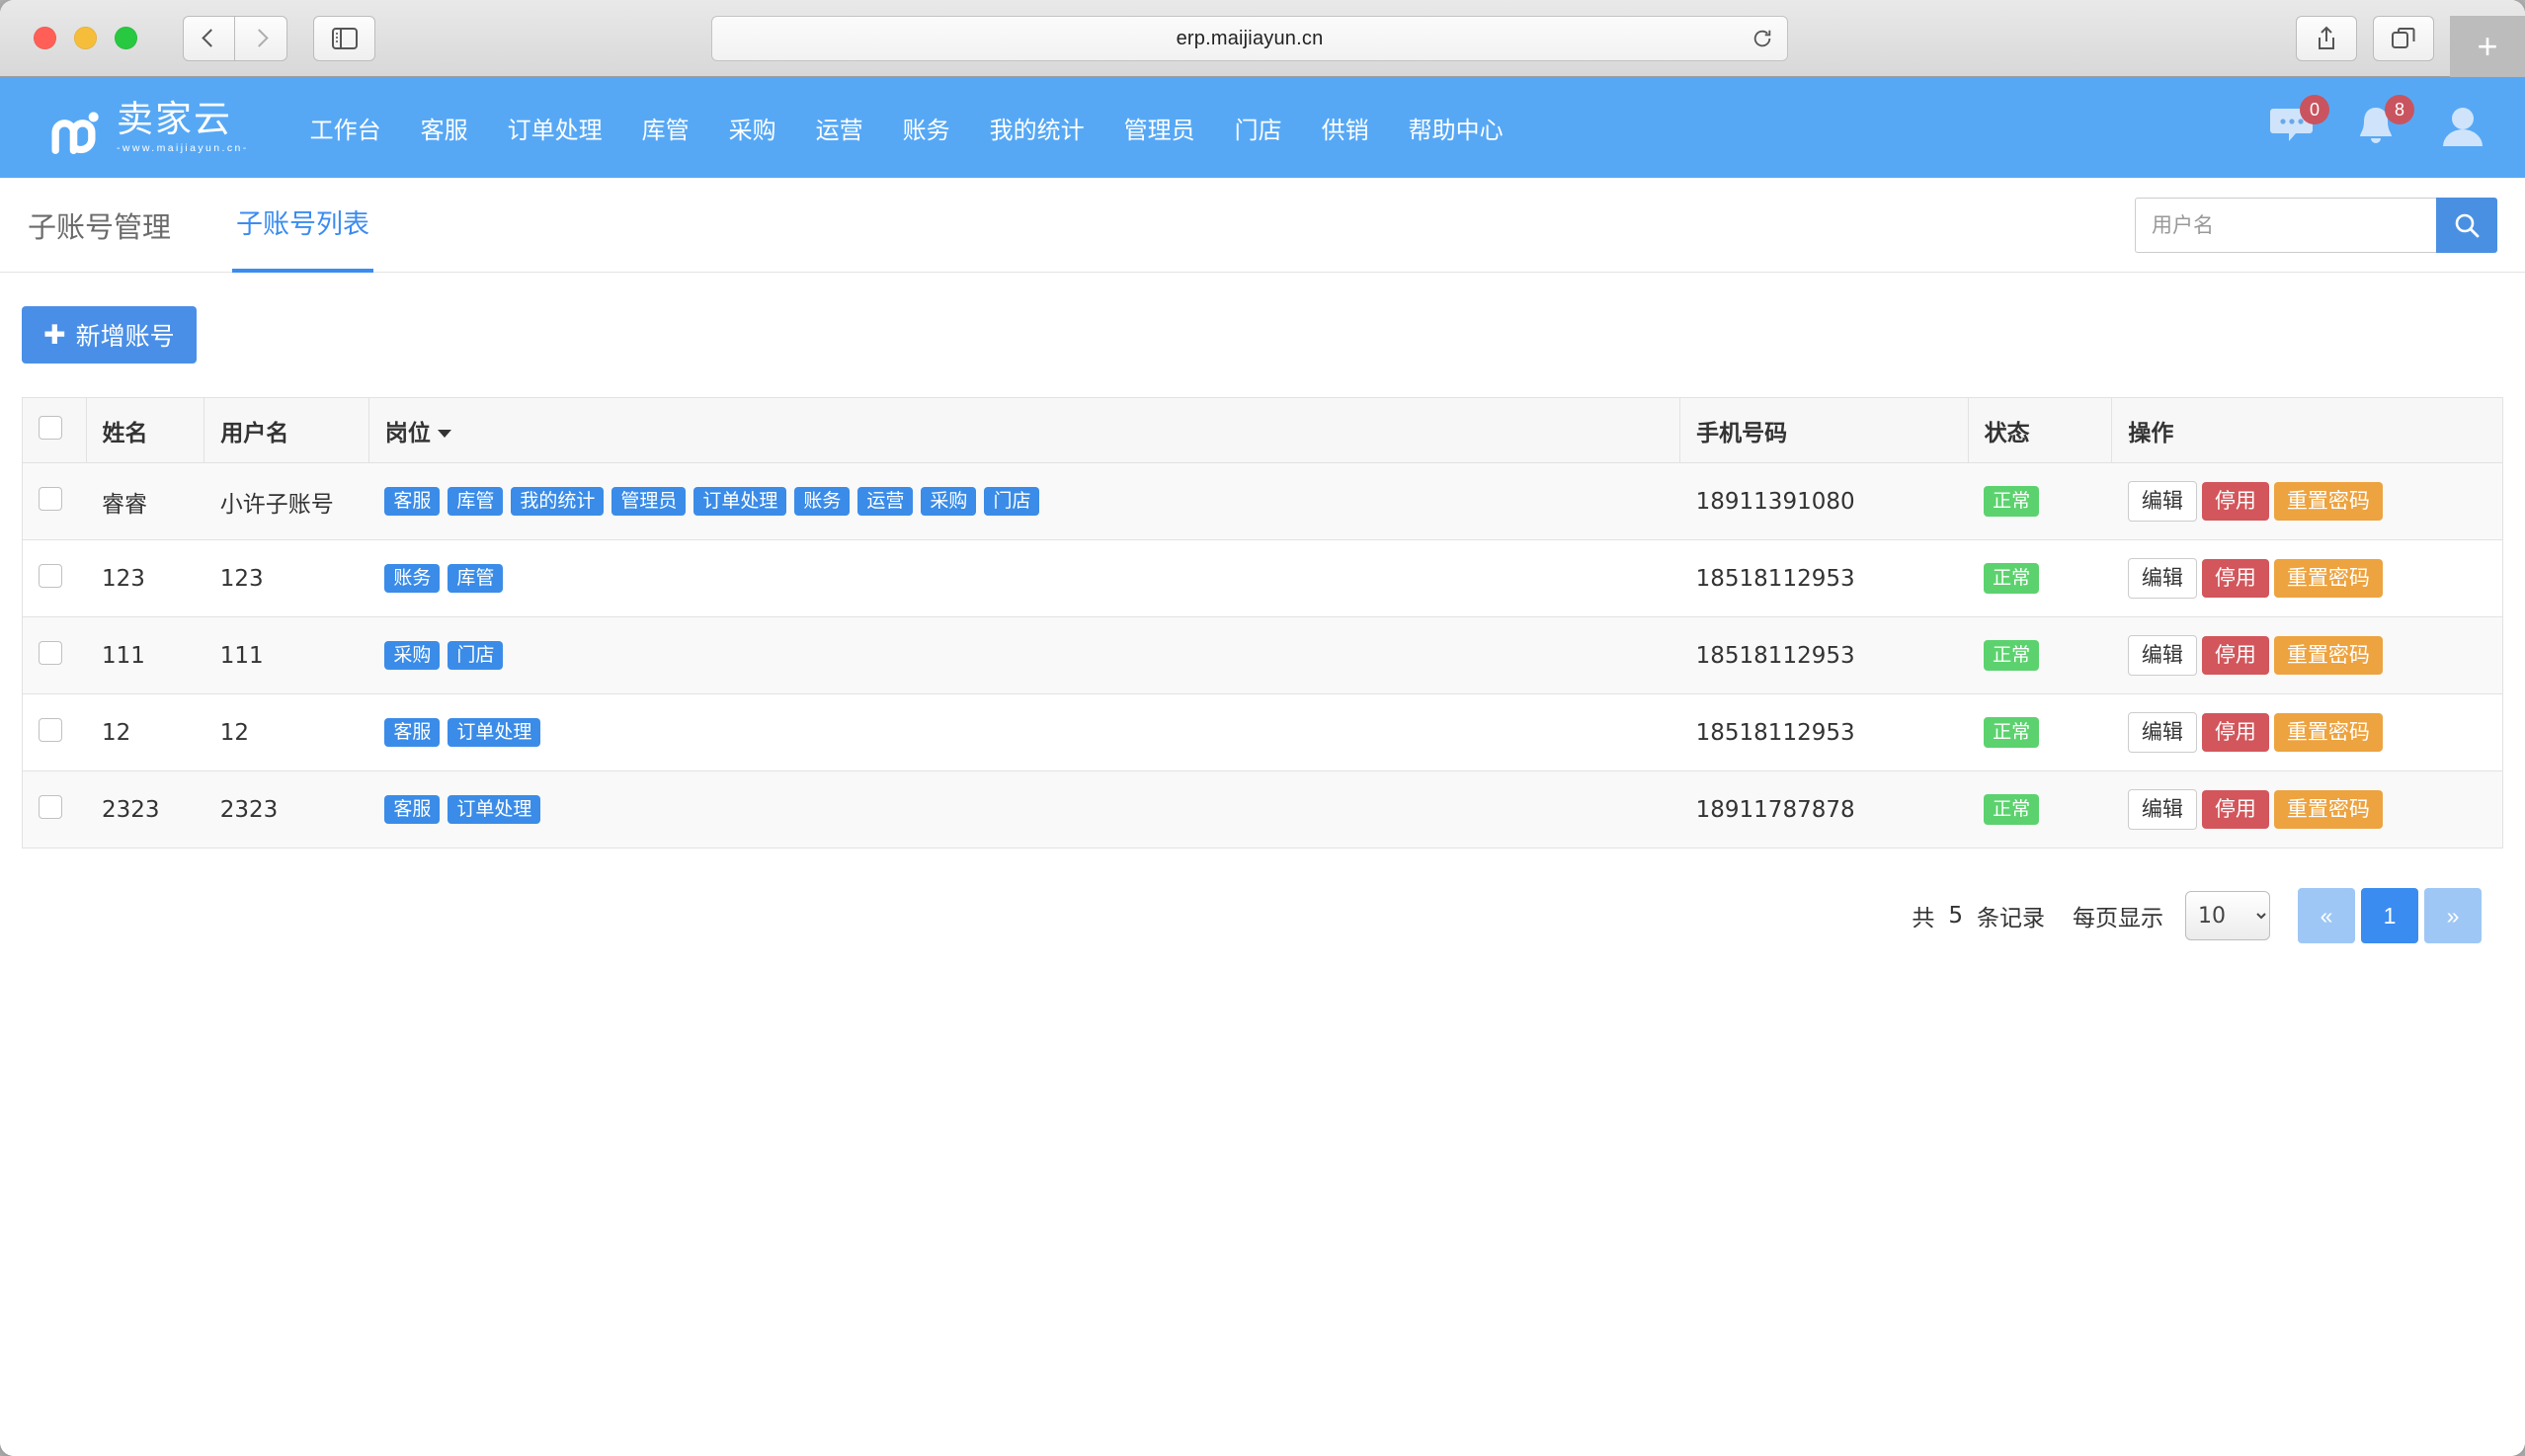 The height and width of the screenshot is (1456, 2525). Describe the element at coordinates (2012, 655) in the screenshot. I see `status-badge: 正常` at that location.